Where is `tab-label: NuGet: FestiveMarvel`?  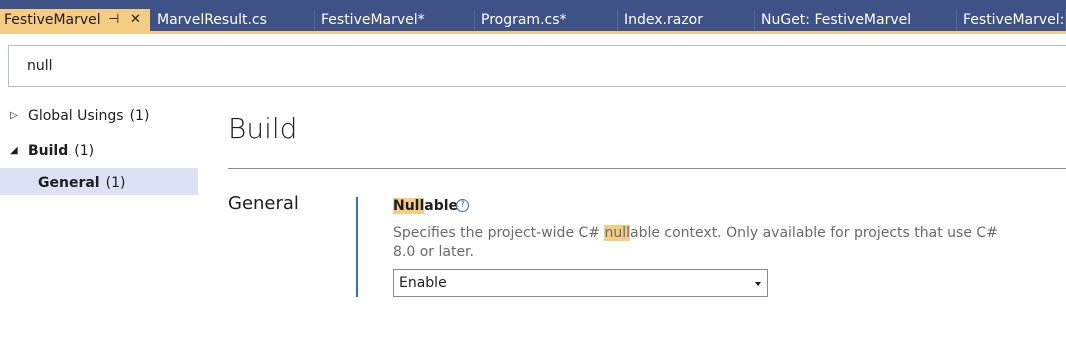 tab-label: NuGet: FestiveMarvel is located at coordinates (836, 20).